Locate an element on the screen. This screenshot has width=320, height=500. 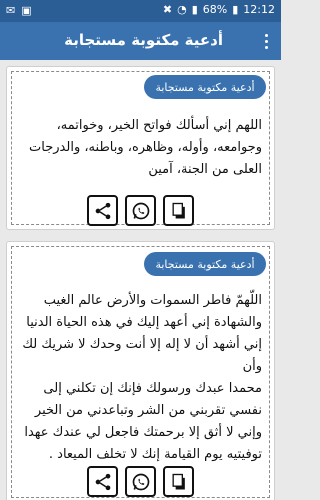
dua-line: محمدا عبدك ورسولك فإنك إن تكلني إلى is located at coordinates (152, 388).